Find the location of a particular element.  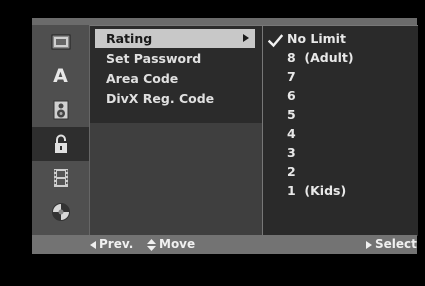

rating-option-6: 6 is located at coordinates (352, 95).